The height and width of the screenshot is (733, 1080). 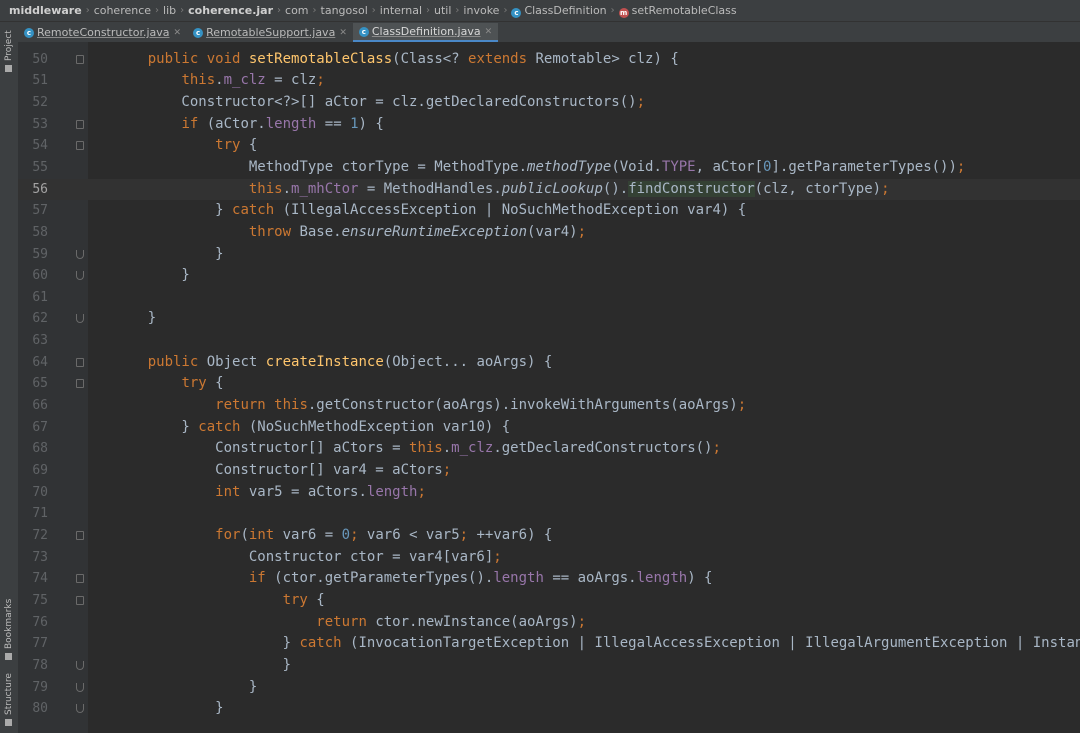 What do you see at coordinates (549, 80) in the screenshot?
I see `code-line: 51 this.m_clz = clz;` at bounding box center [549, 80].